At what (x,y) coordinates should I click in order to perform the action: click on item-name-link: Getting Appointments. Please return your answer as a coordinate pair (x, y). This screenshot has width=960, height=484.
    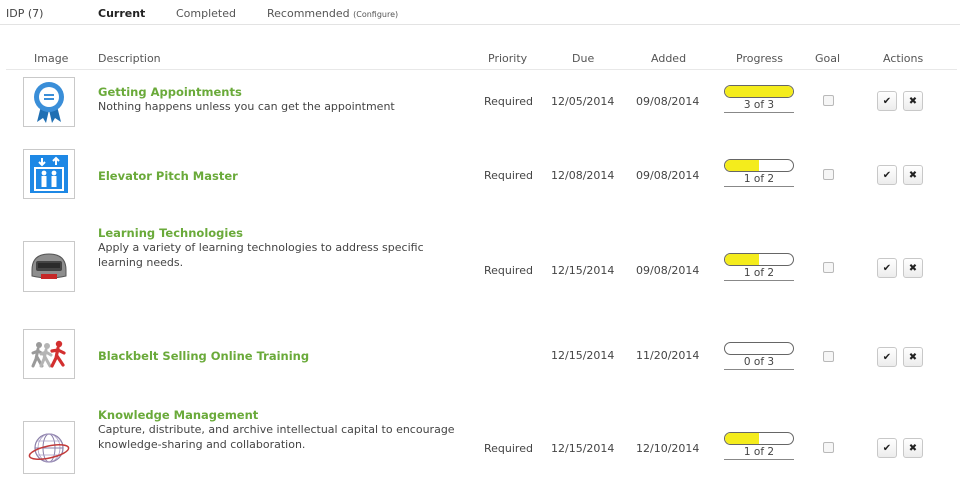
    Looking at the image, I should click on (288, 92).